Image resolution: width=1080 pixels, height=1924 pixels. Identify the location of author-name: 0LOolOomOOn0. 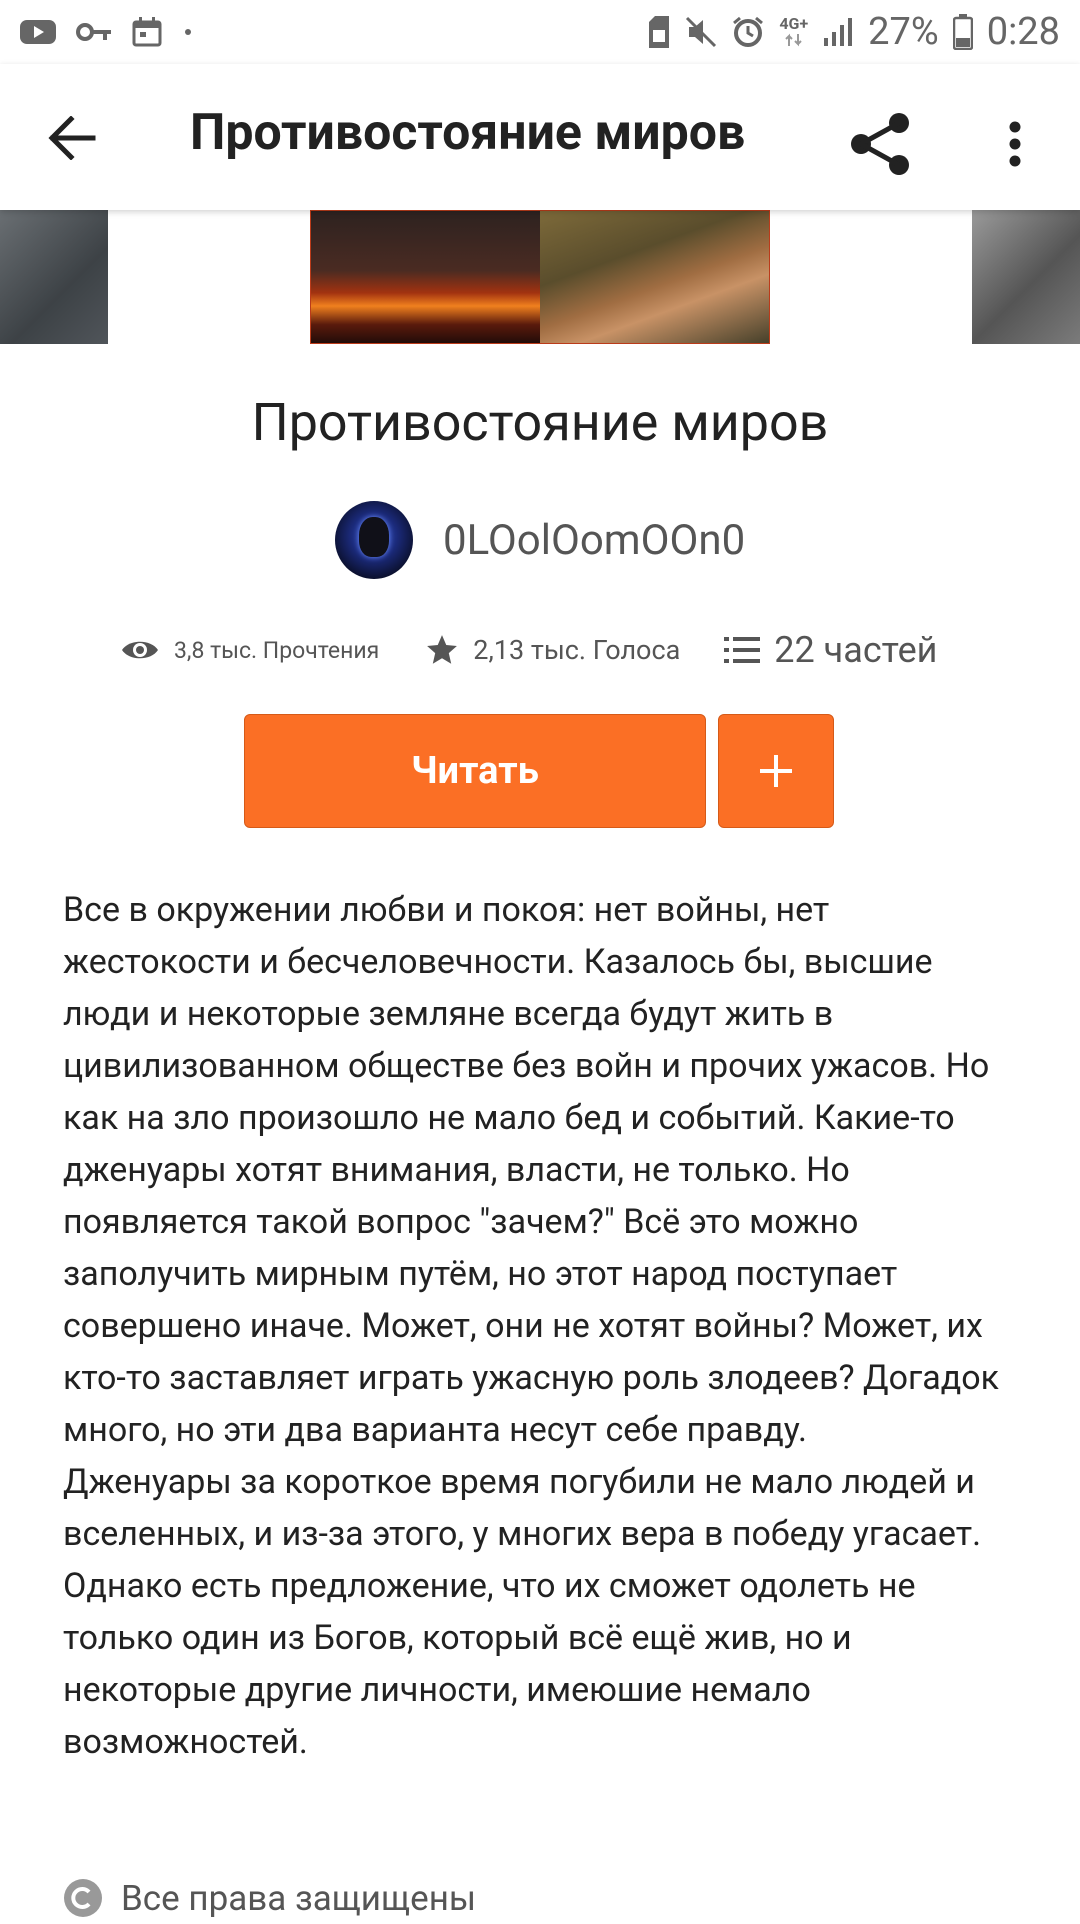
(594, 540).